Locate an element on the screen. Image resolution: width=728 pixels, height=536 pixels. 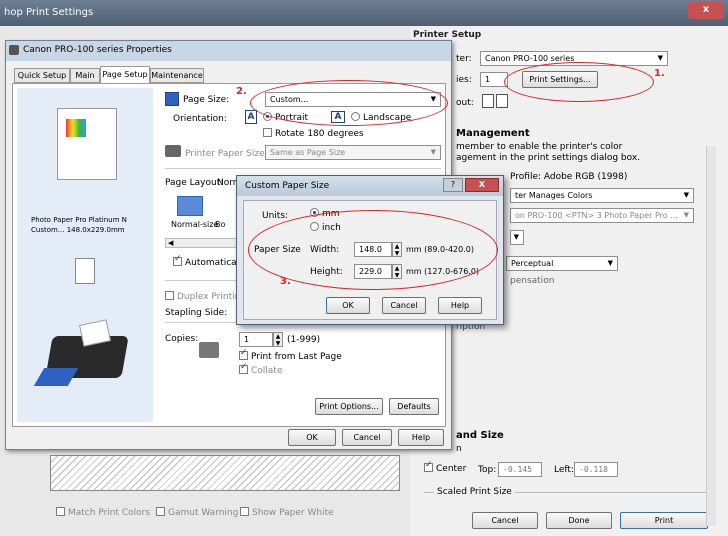
copies-input: 1 is located at coordinates (256, 339).